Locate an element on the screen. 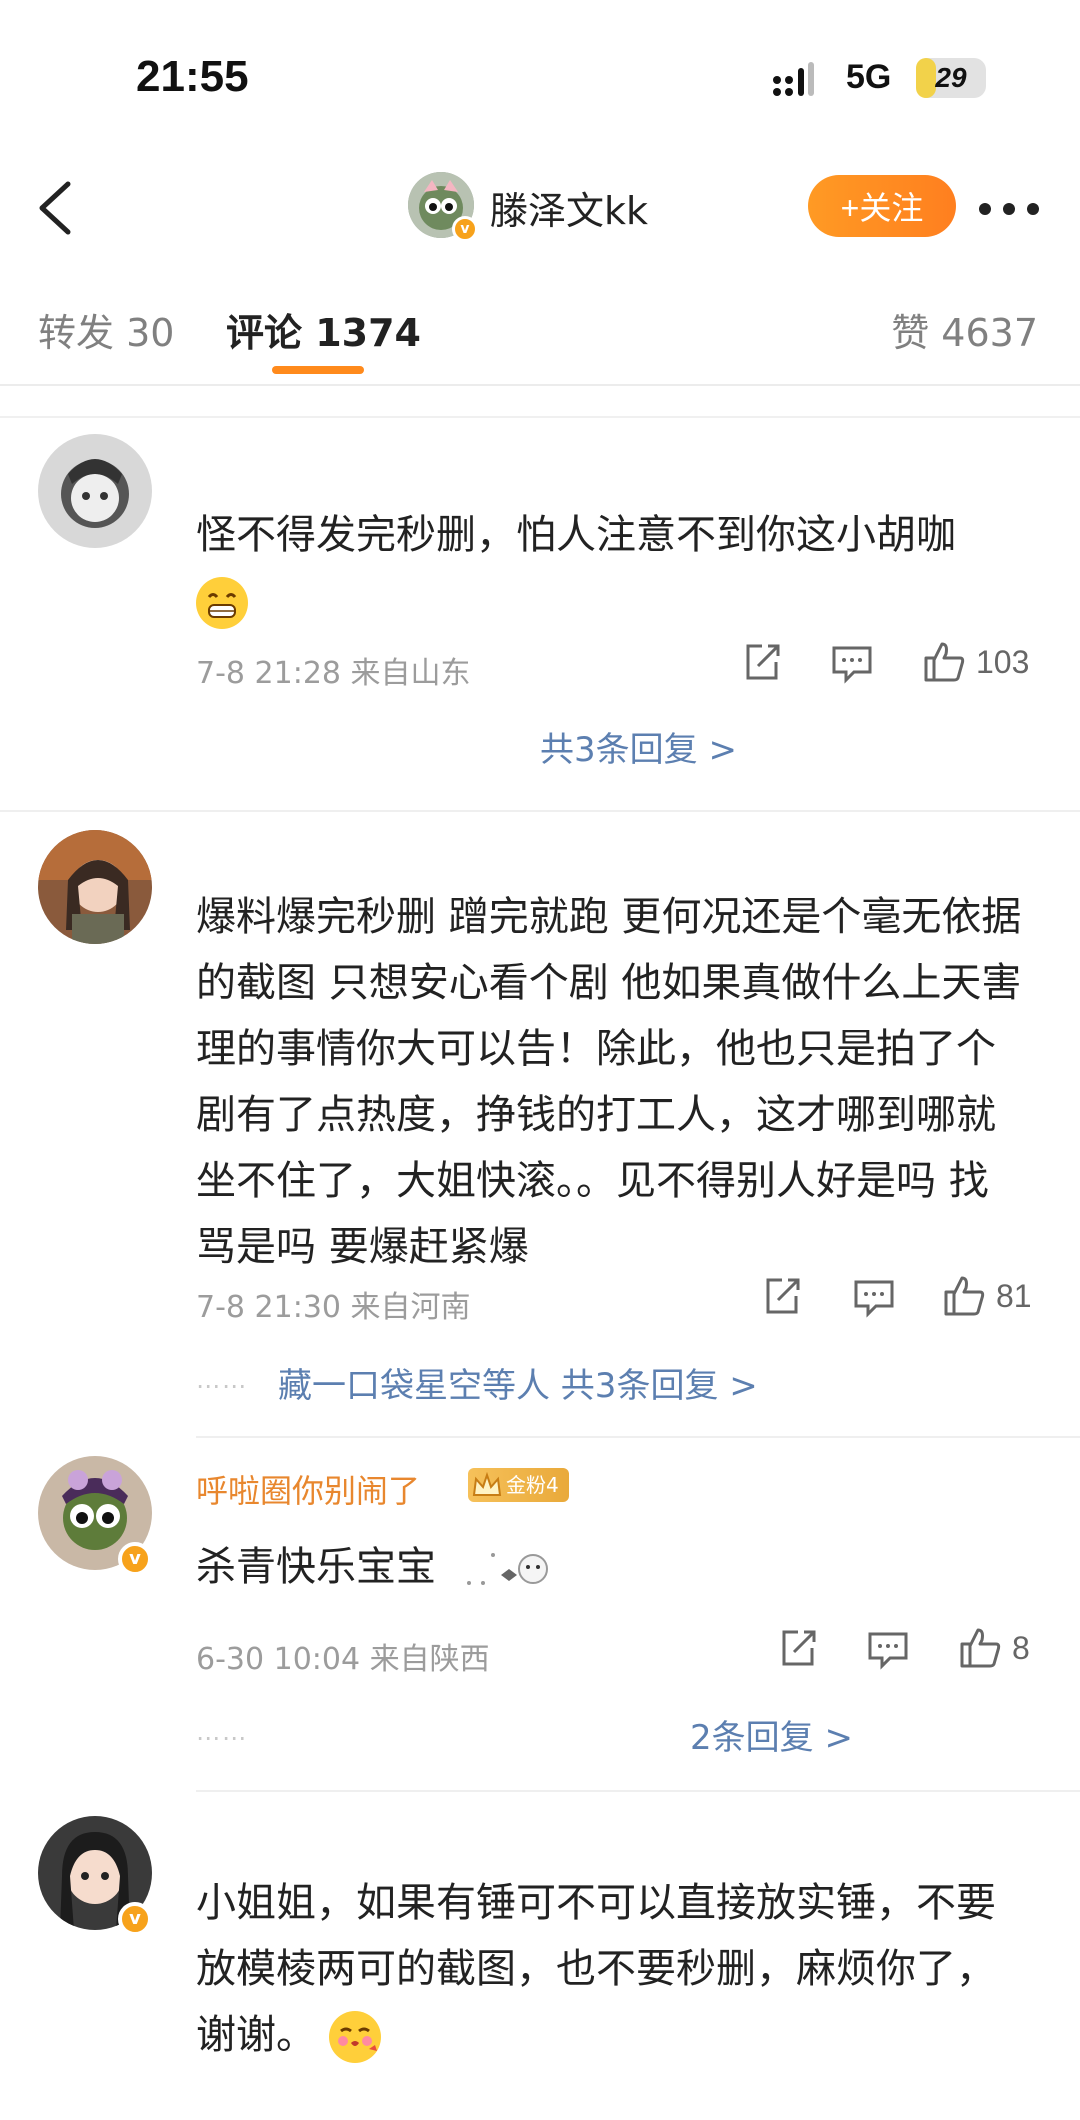 This screenshot has width=1080, height=2120. tab-reposts: 转发 30 is located at coordinates (106, 329).